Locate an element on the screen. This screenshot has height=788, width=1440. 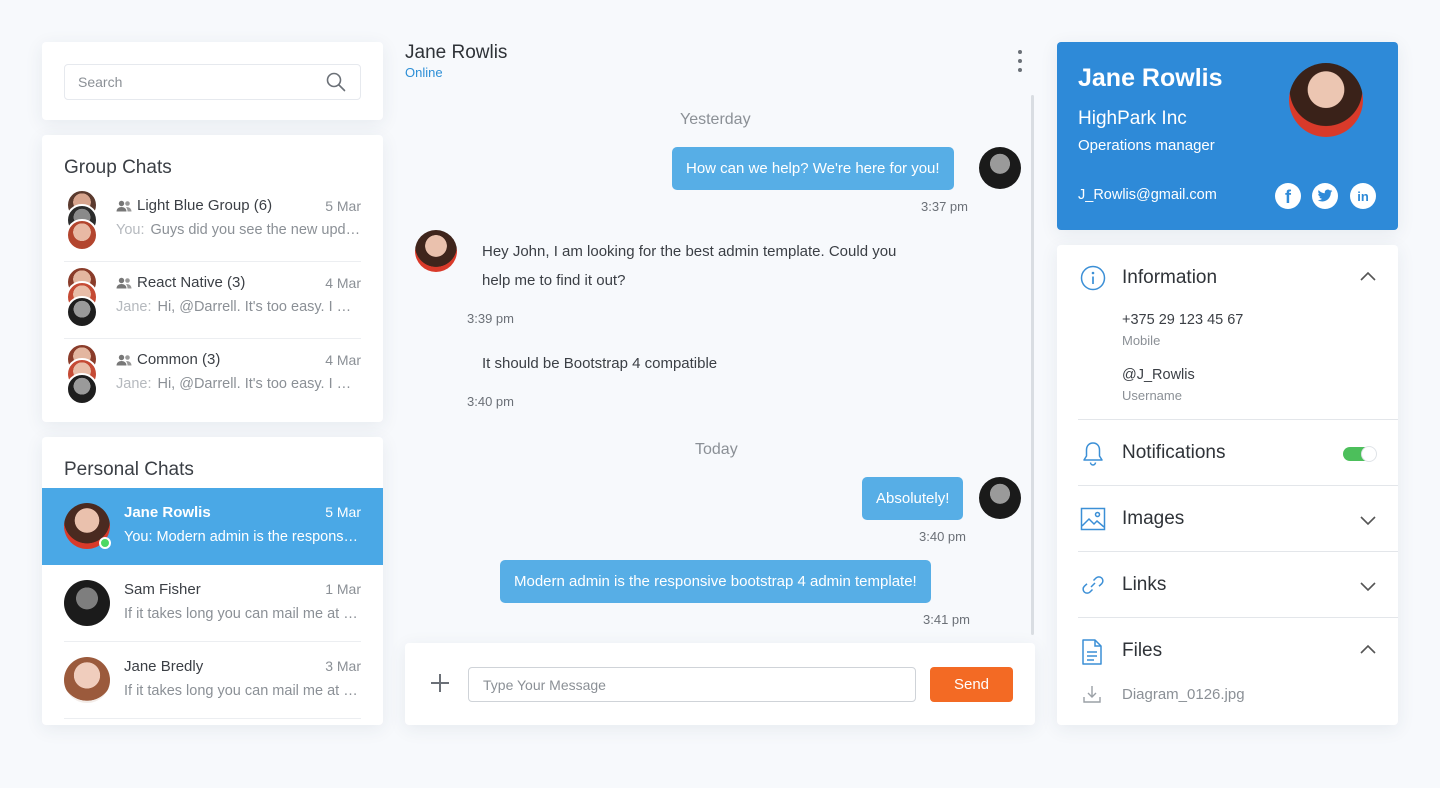
images-title: Images is located at coordinates (1153, 519).